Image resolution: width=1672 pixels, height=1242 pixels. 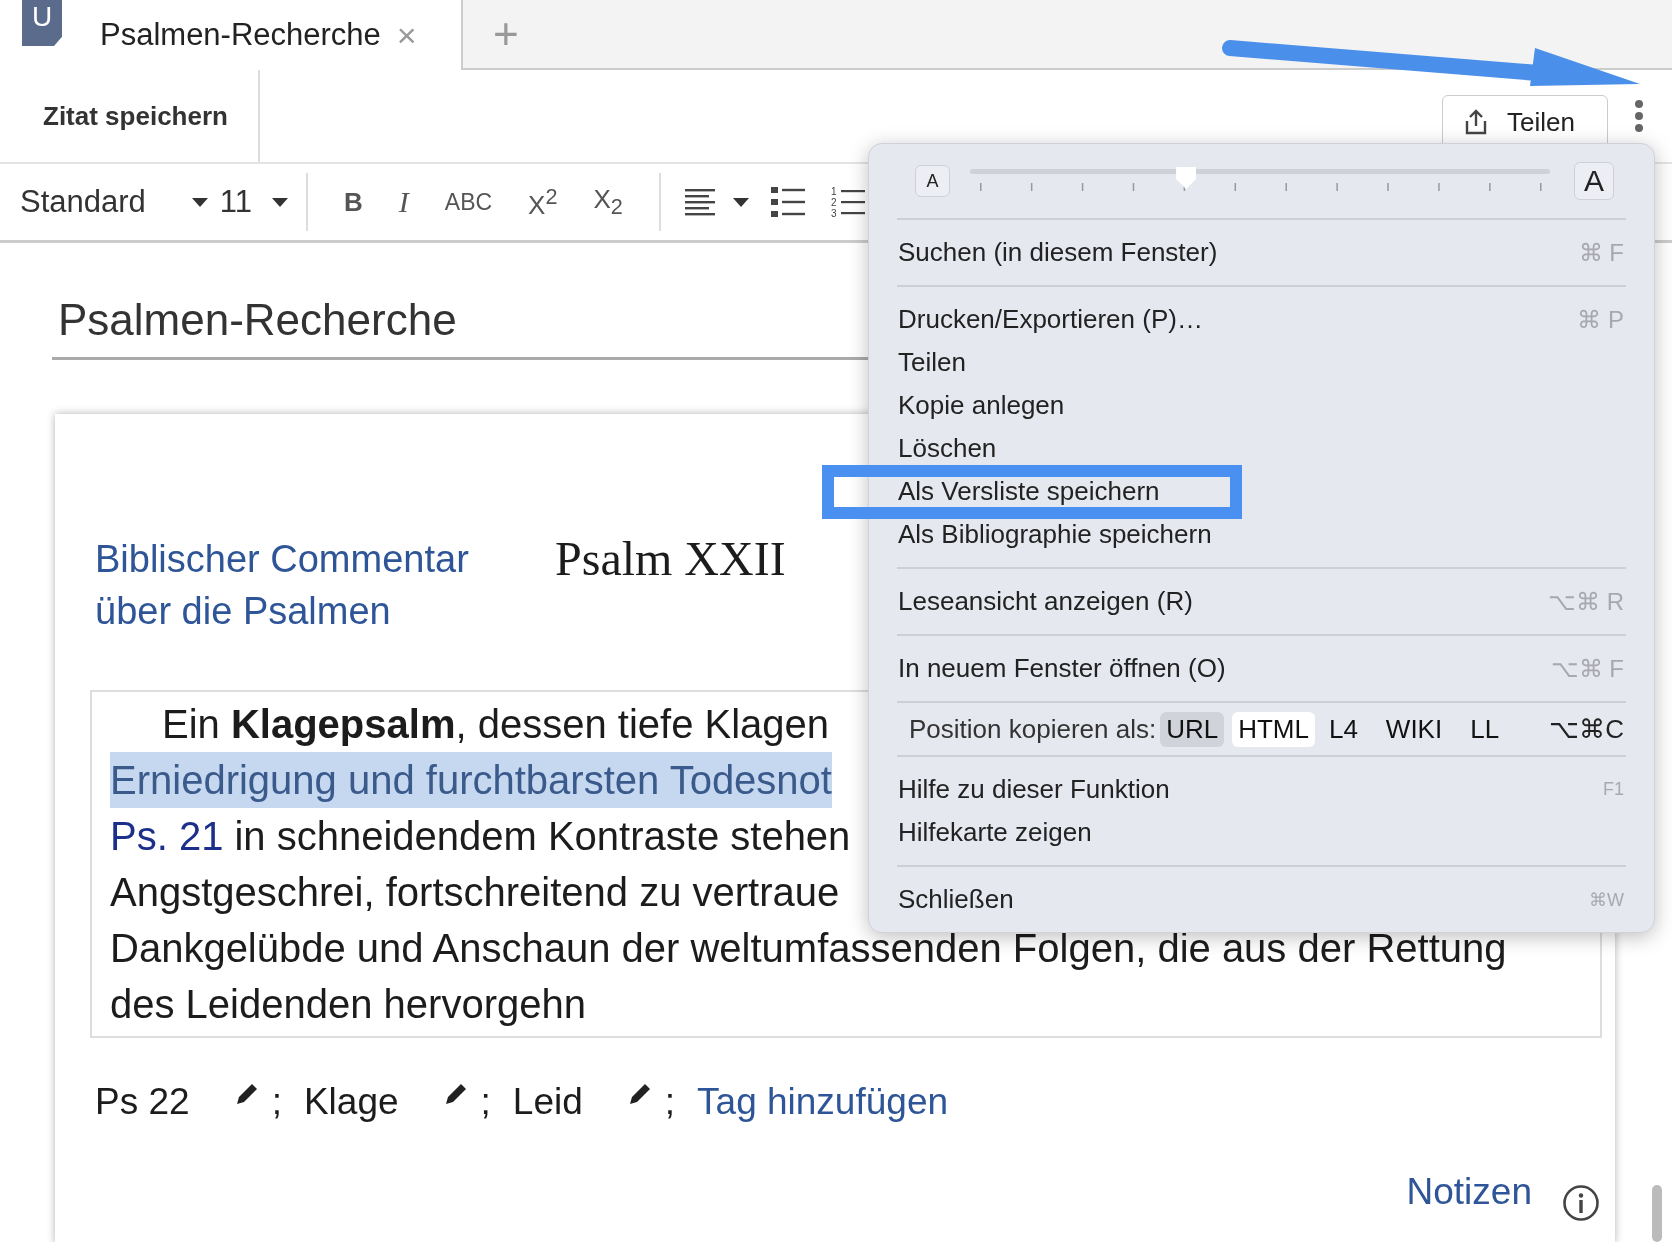 What do you see at coordinates (1594, 181) in the screenshot?
I see `larger-text-button: A` at bounding box center [1594, 181].